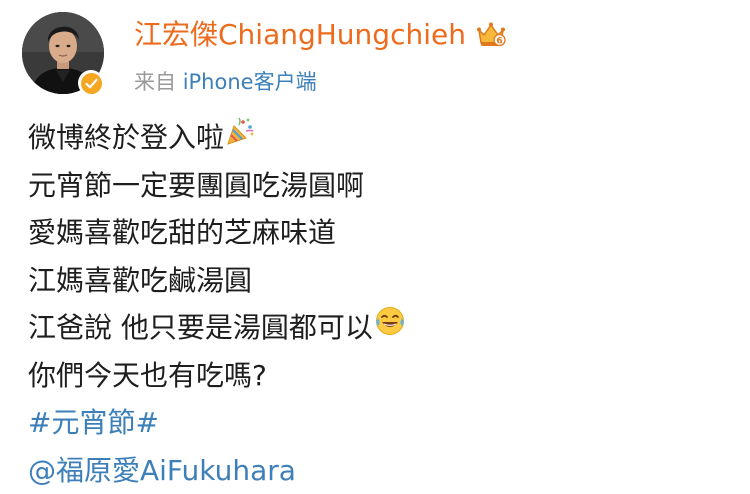  Describe the element at coordinates (250, 82) in the screenshot. I see `source-device-link: iPhone客户端` at that location.